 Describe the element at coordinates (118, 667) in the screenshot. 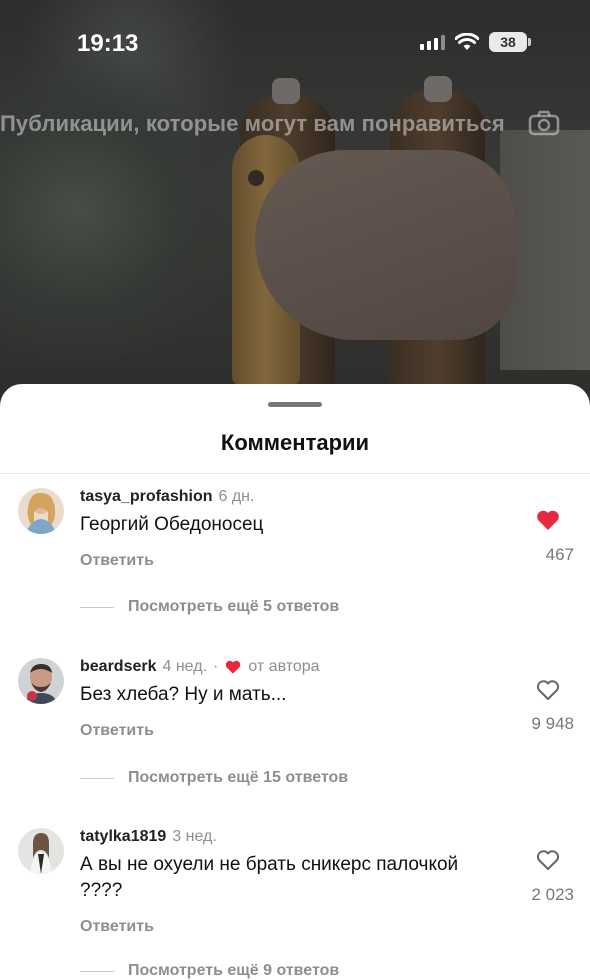

I see `comment-username: beardserk` at that location.